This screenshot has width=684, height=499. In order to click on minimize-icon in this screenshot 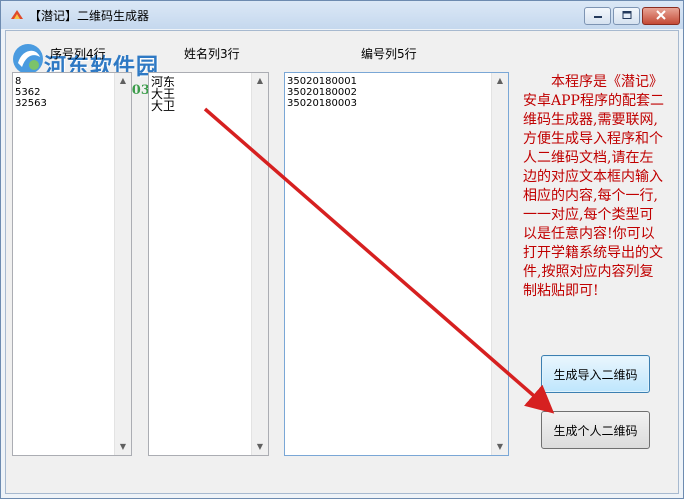, I will do `click(598, 16)`.